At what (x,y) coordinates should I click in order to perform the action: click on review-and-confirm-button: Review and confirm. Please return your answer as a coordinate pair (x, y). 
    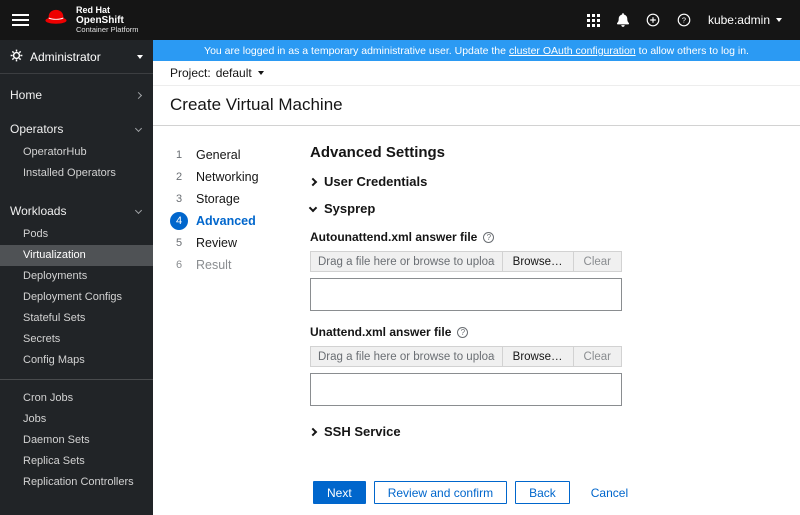
    Looking at the image, I should click on (440, 492).